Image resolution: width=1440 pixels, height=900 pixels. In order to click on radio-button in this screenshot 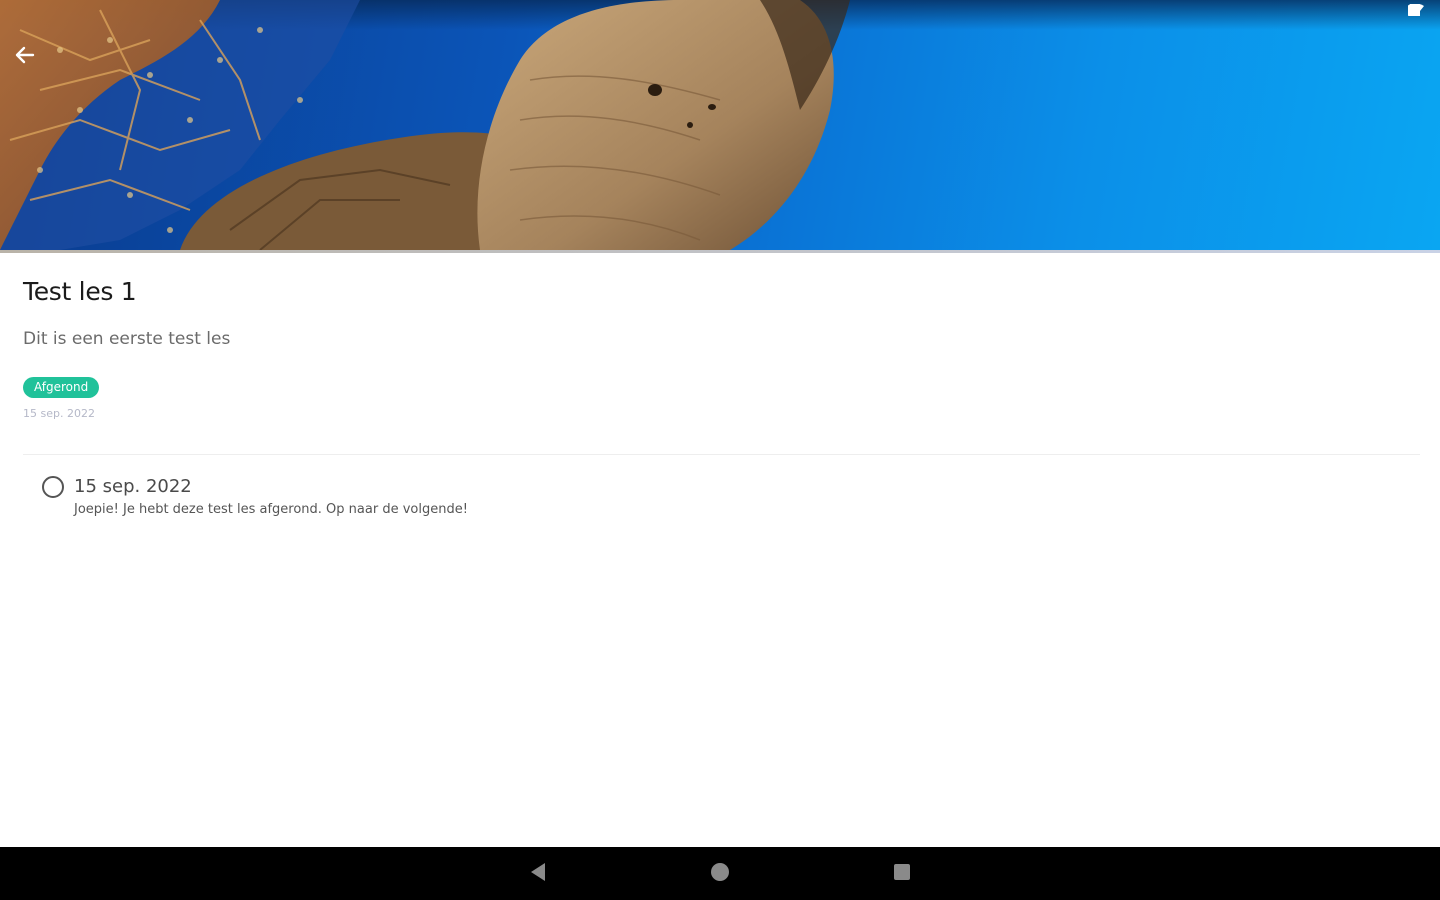, I will do `click(53, 487)`.